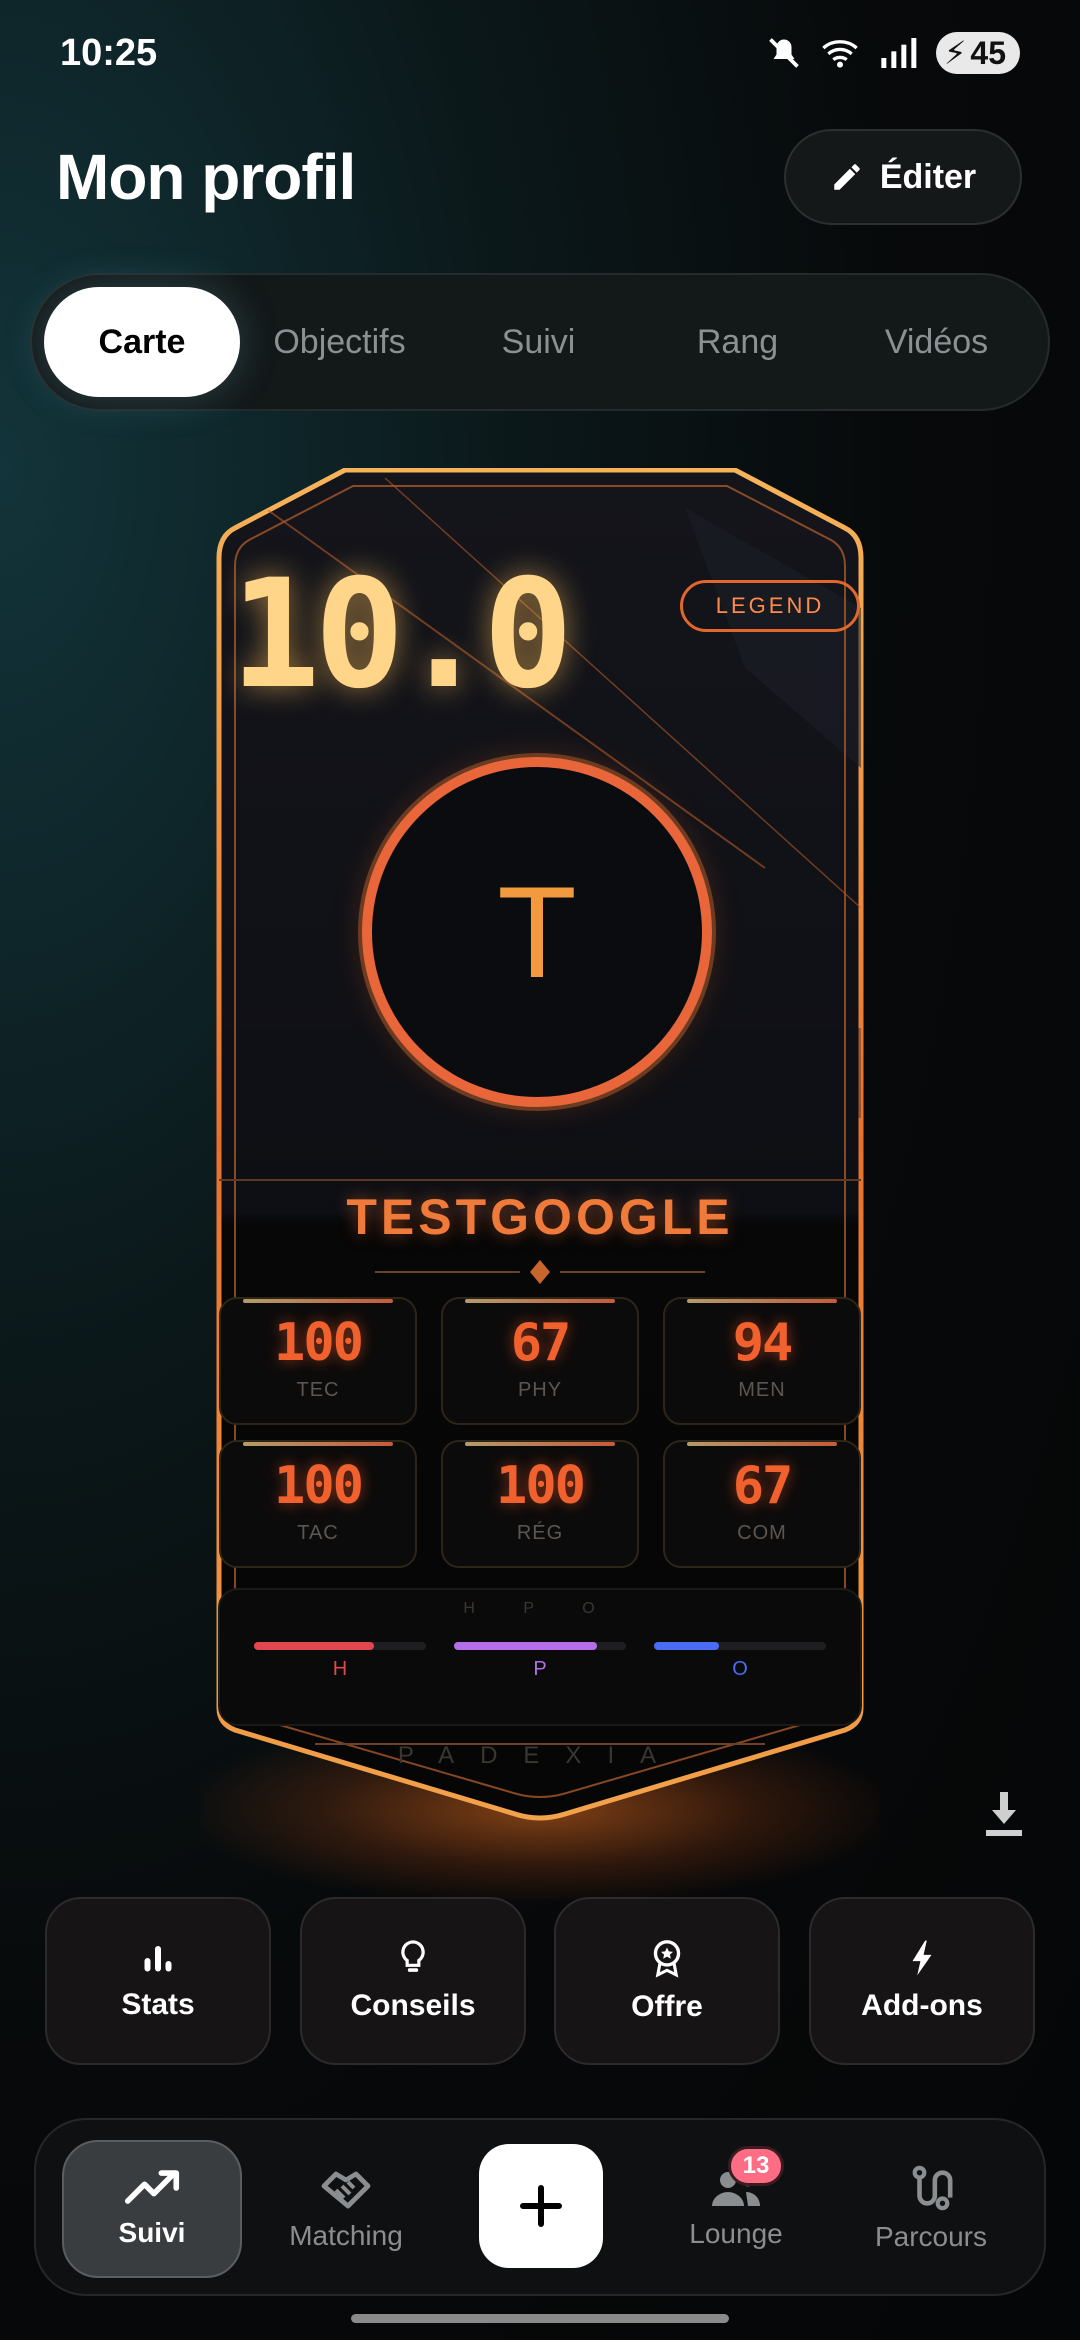 The image size is (1080, 2340). I want to click on conseils-button: Conseils, so click(413, 1981).